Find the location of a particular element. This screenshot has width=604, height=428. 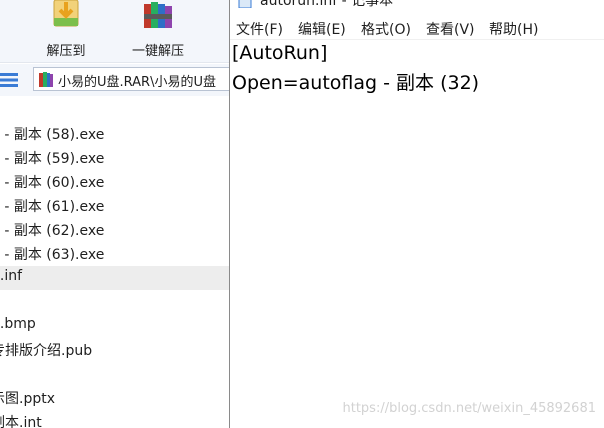

file-row: g - 副本 (61).exe is located at coordinates (114, 206).